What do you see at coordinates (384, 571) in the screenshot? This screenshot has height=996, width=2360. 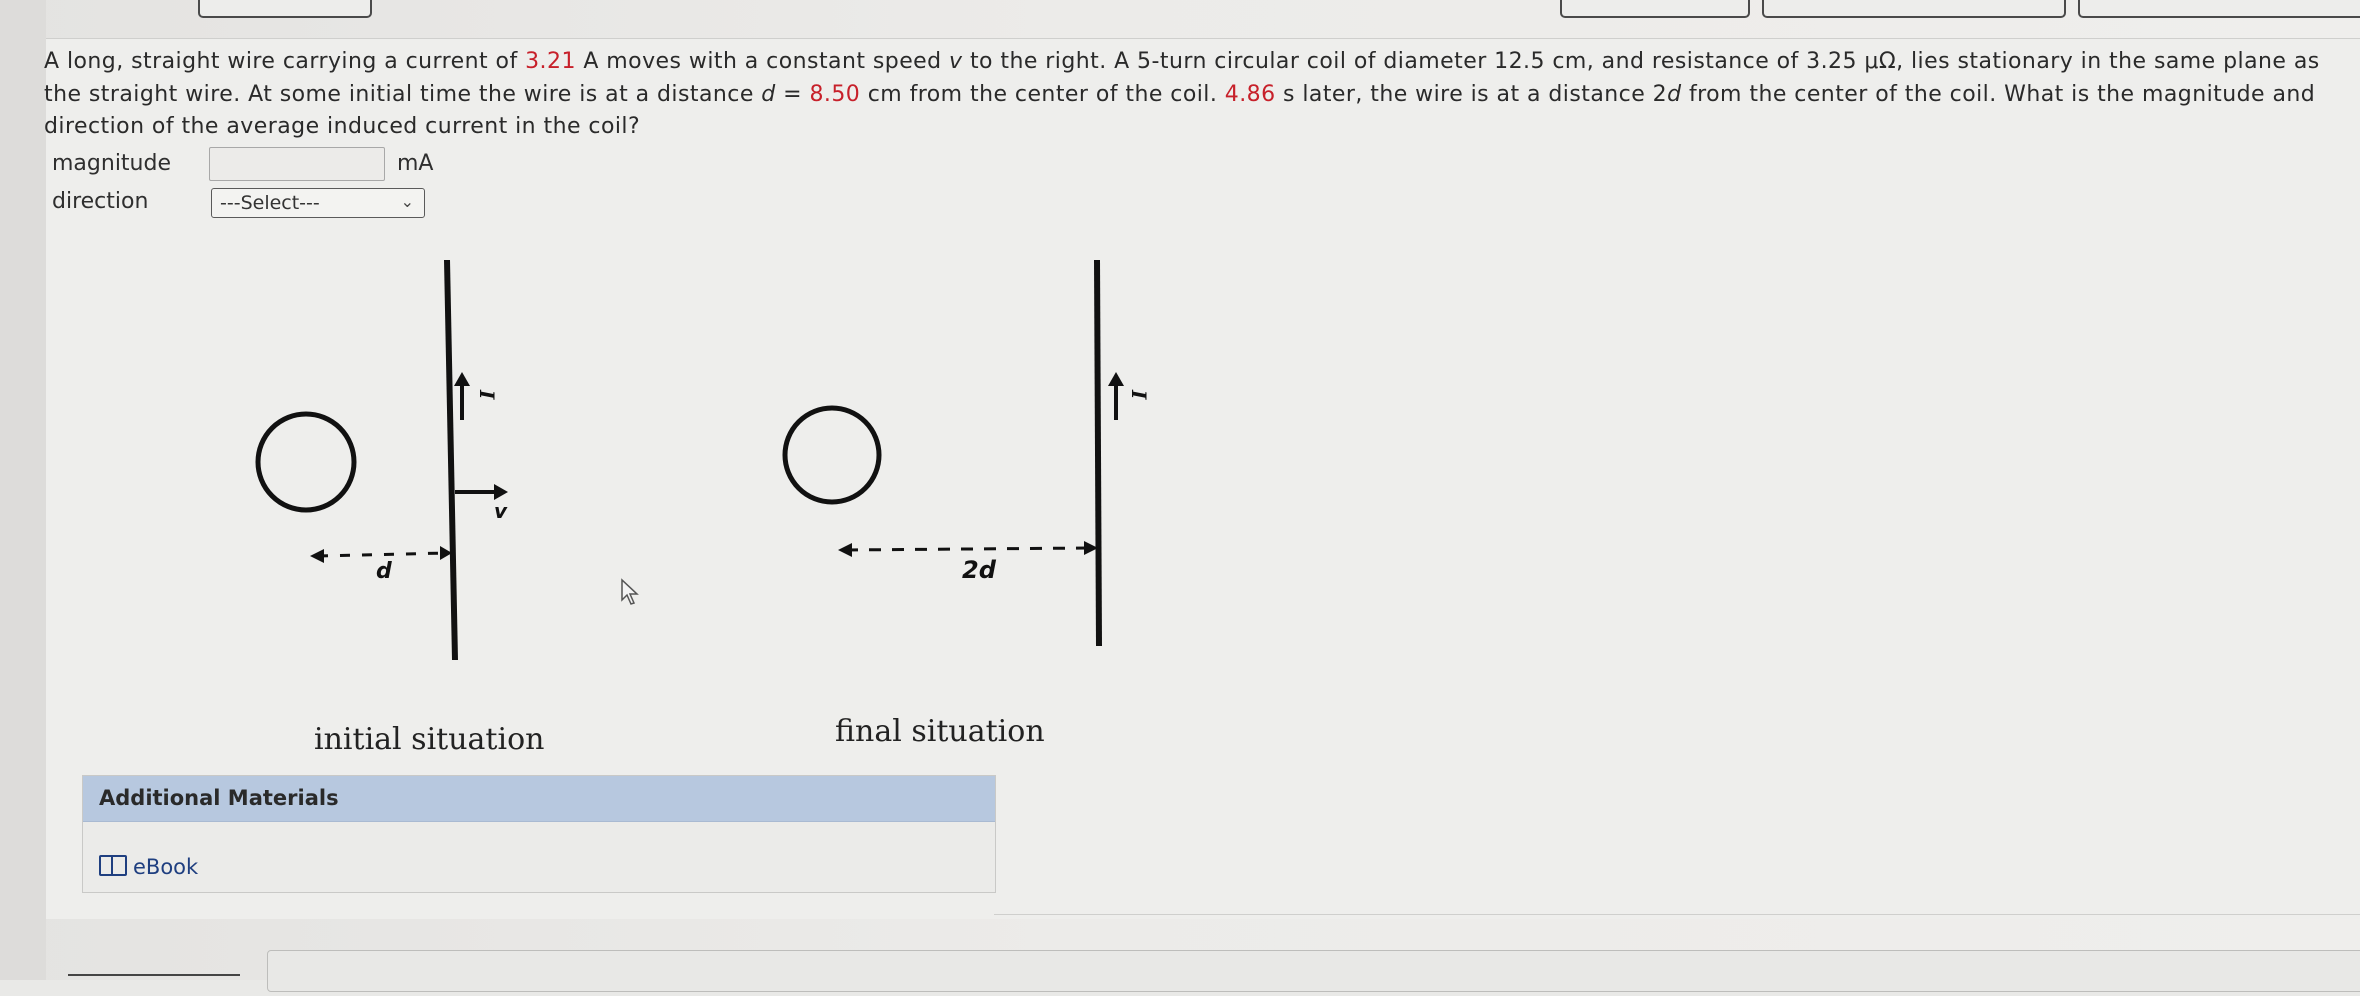 I see `initial-distance-label: d` at bounding box center [384, 571].